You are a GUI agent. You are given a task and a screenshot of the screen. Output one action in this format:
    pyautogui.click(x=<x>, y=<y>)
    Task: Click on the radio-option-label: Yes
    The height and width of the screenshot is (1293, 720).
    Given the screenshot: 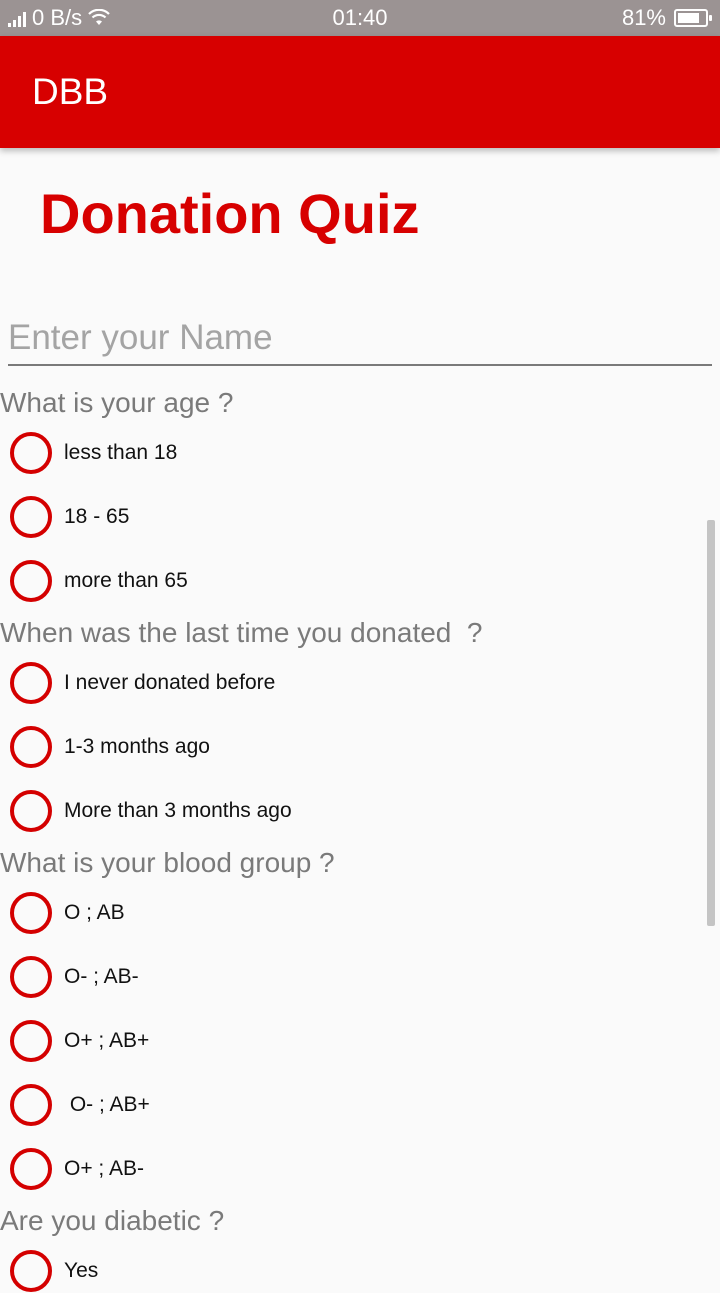 What is the action you would take?
    pyautogui.click(x=81, y=1271)
    